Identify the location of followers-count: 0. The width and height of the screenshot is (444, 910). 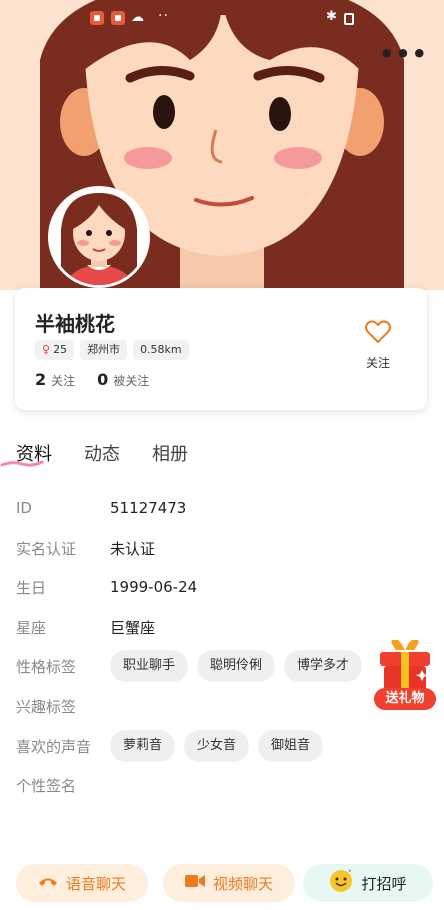
(103, 379).